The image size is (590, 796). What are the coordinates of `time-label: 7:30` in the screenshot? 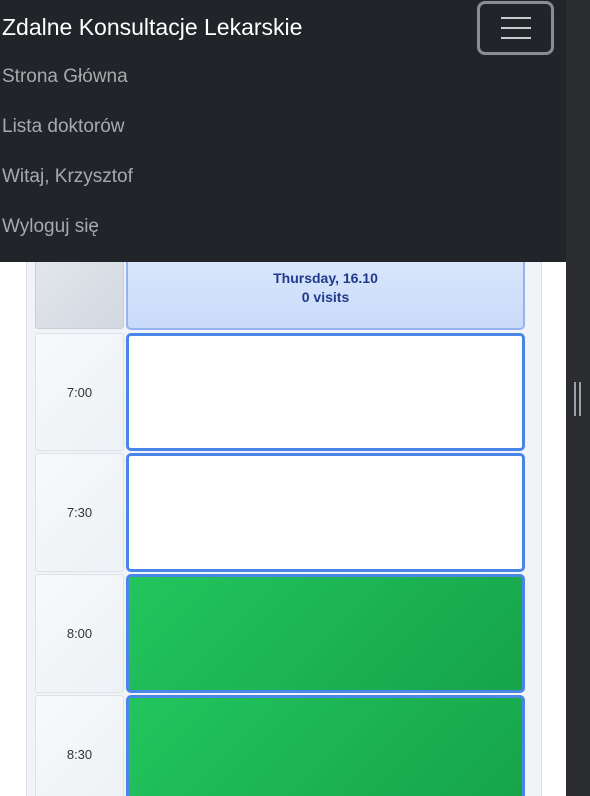 It's located at (79, 512).